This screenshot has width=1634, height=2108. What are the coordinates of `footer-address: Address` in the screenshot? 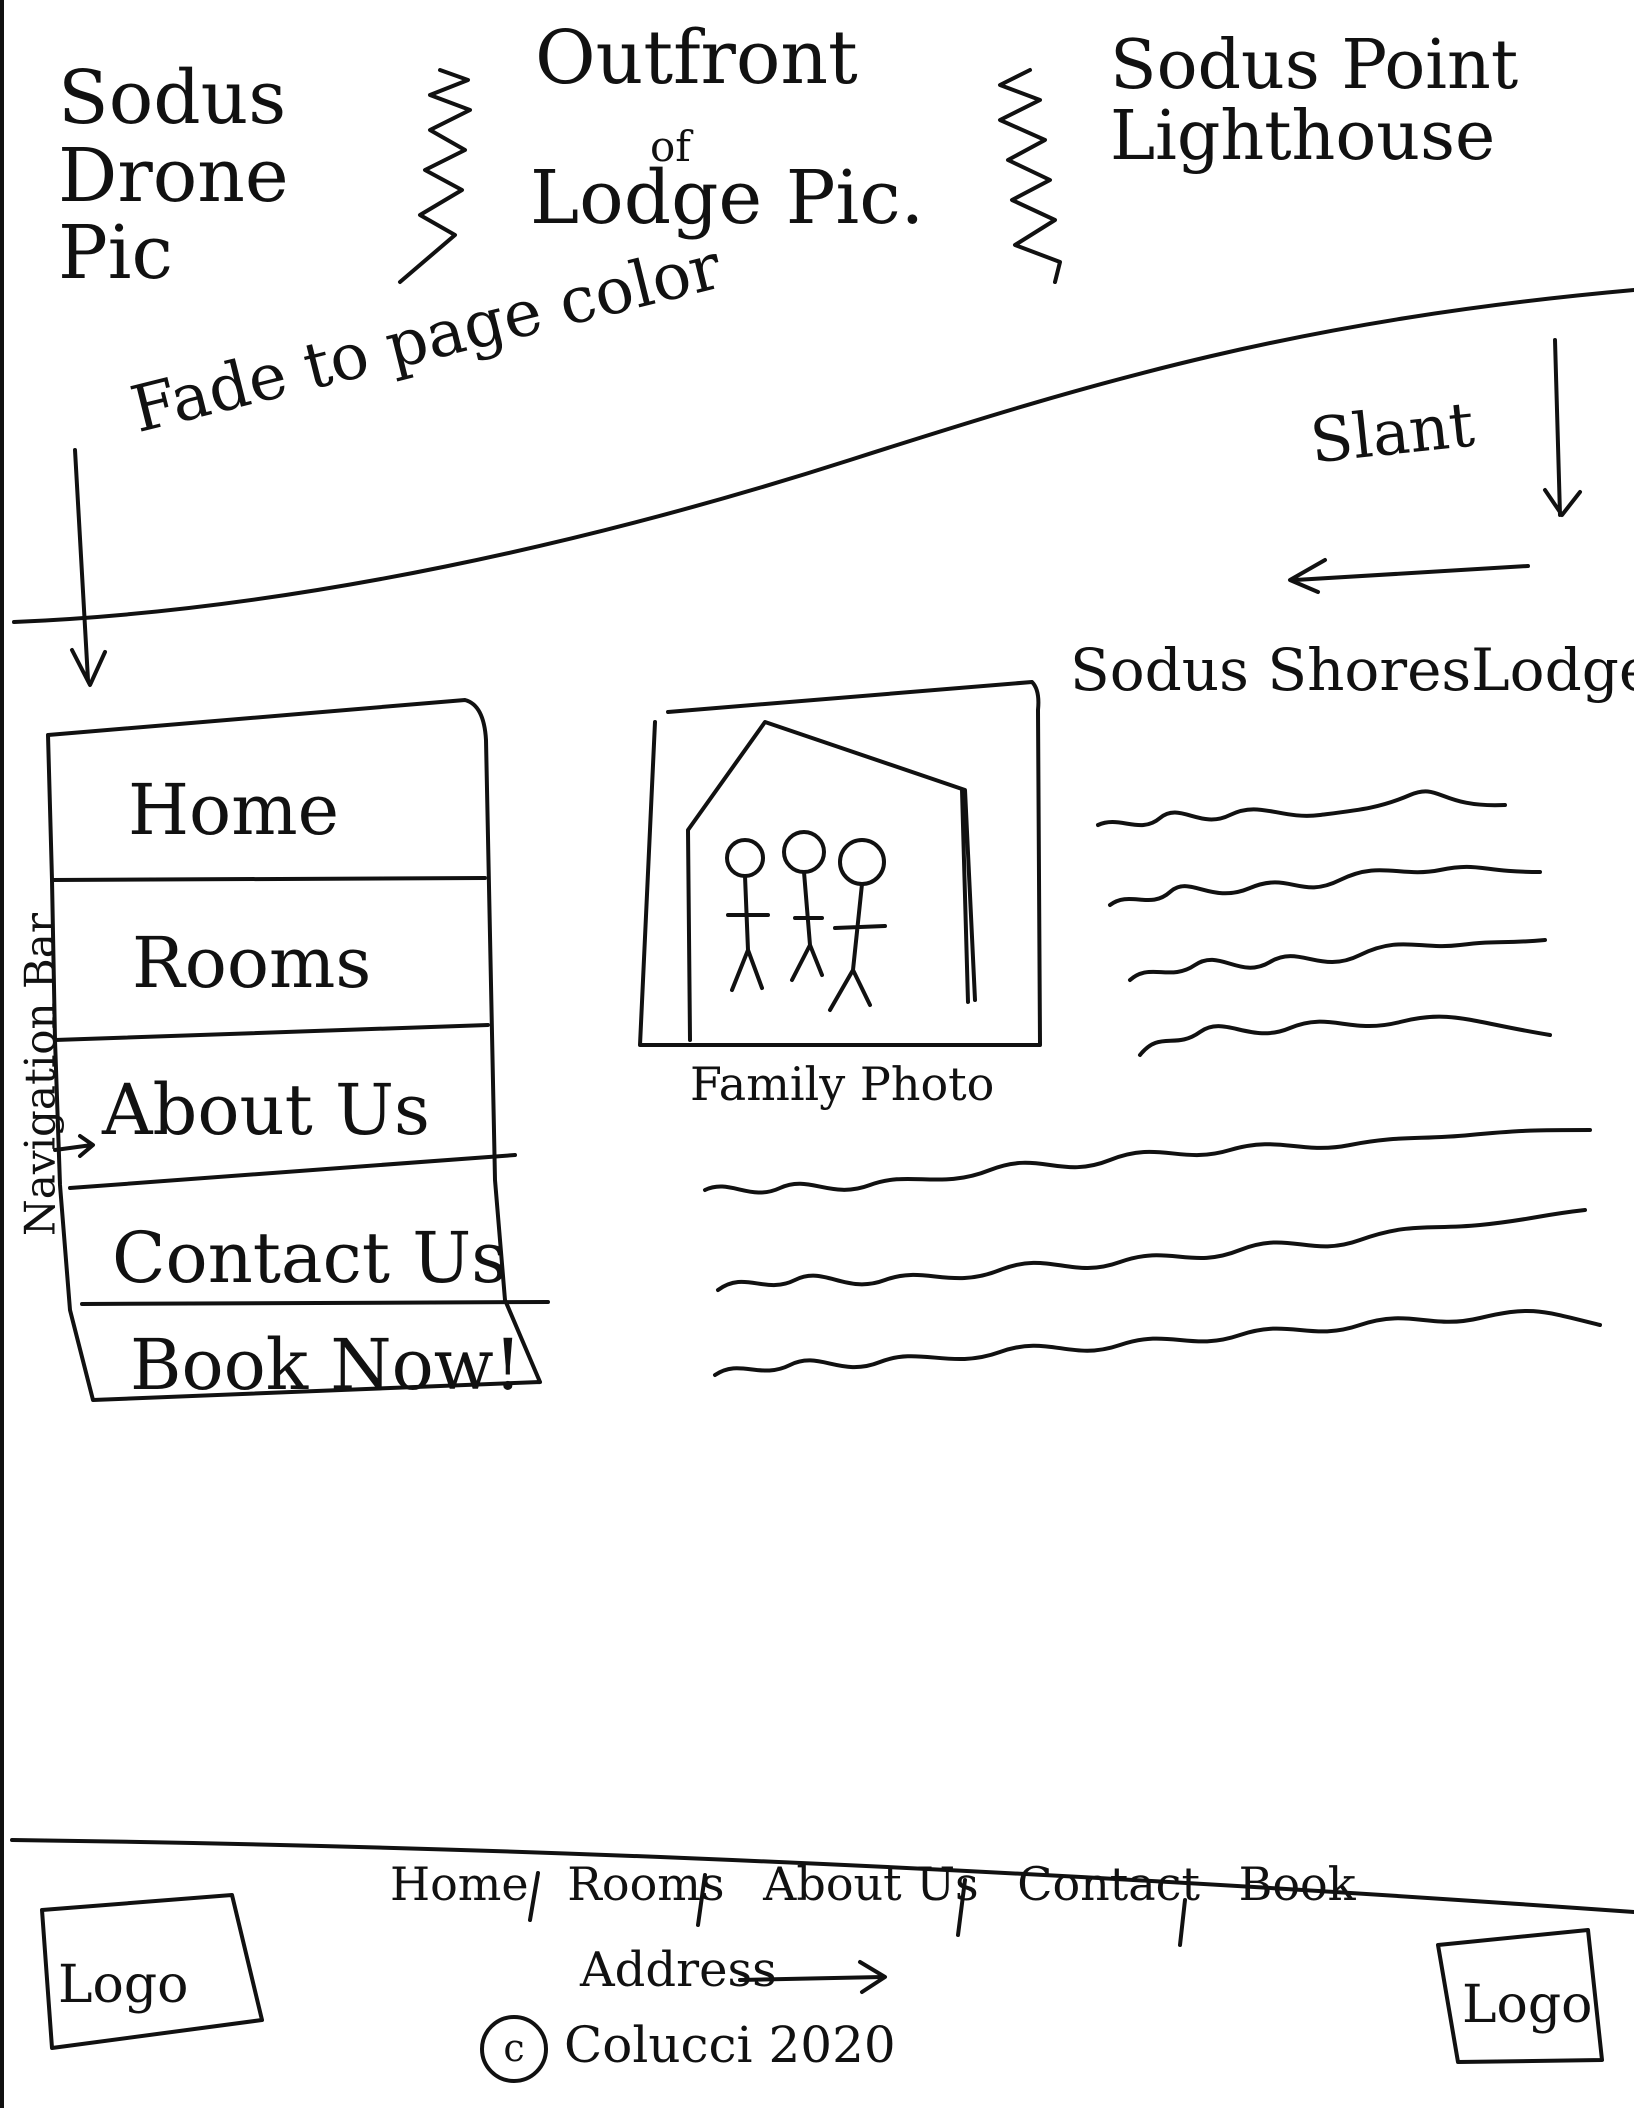 It's located at (678, 1970).